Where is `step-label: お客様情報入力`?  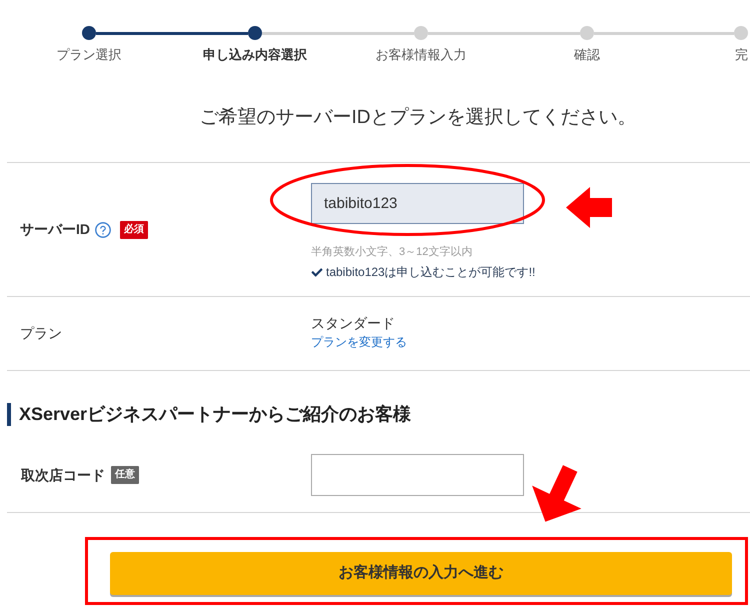
step-label: お客様情報入力 is located at coordinates (421, 55).